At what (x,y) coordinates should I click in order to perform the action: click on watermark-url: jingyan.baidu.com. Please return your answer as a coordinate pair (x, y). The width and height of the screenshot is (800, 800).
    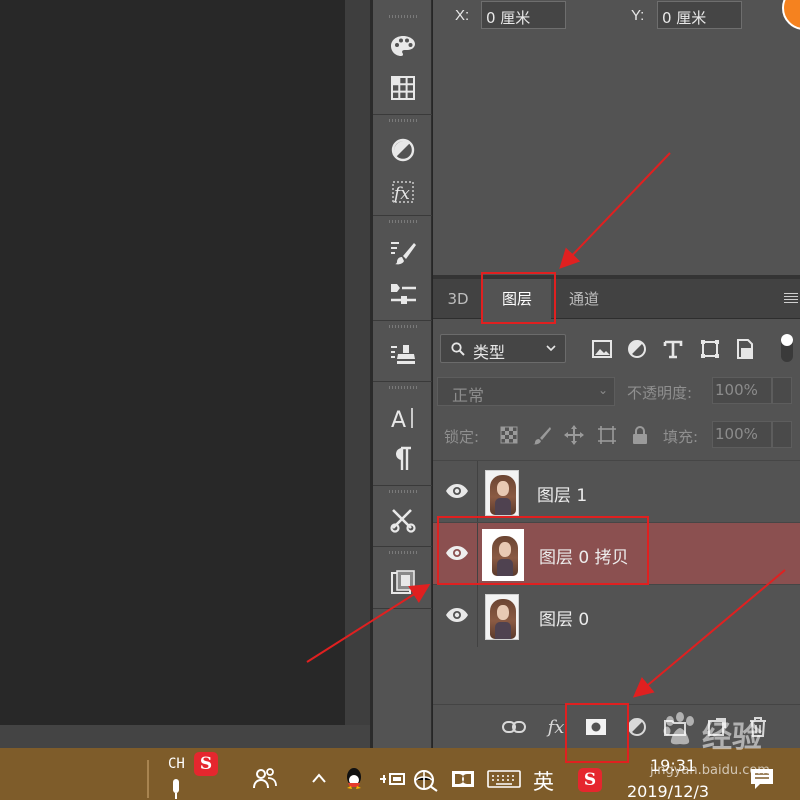
    Looking at the image, I should click on (710, 770).